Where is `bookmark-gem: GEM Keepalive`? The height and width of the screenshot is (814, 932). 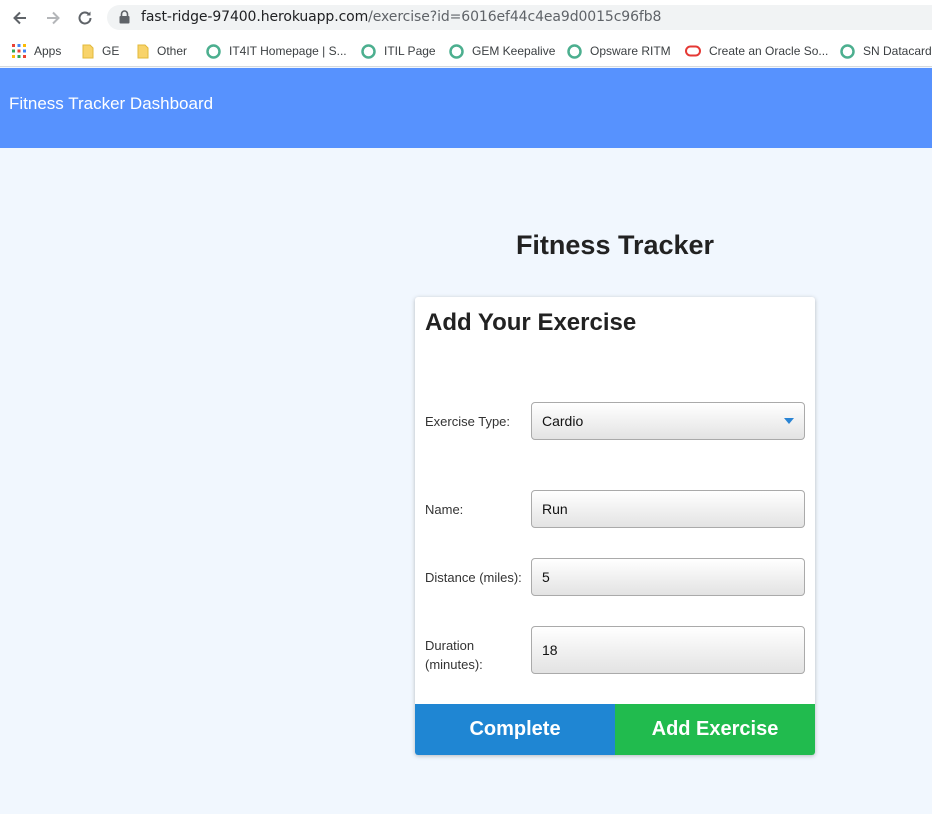 bookmark-gem: GEM Keepalive is located at coordinates (502, 51).